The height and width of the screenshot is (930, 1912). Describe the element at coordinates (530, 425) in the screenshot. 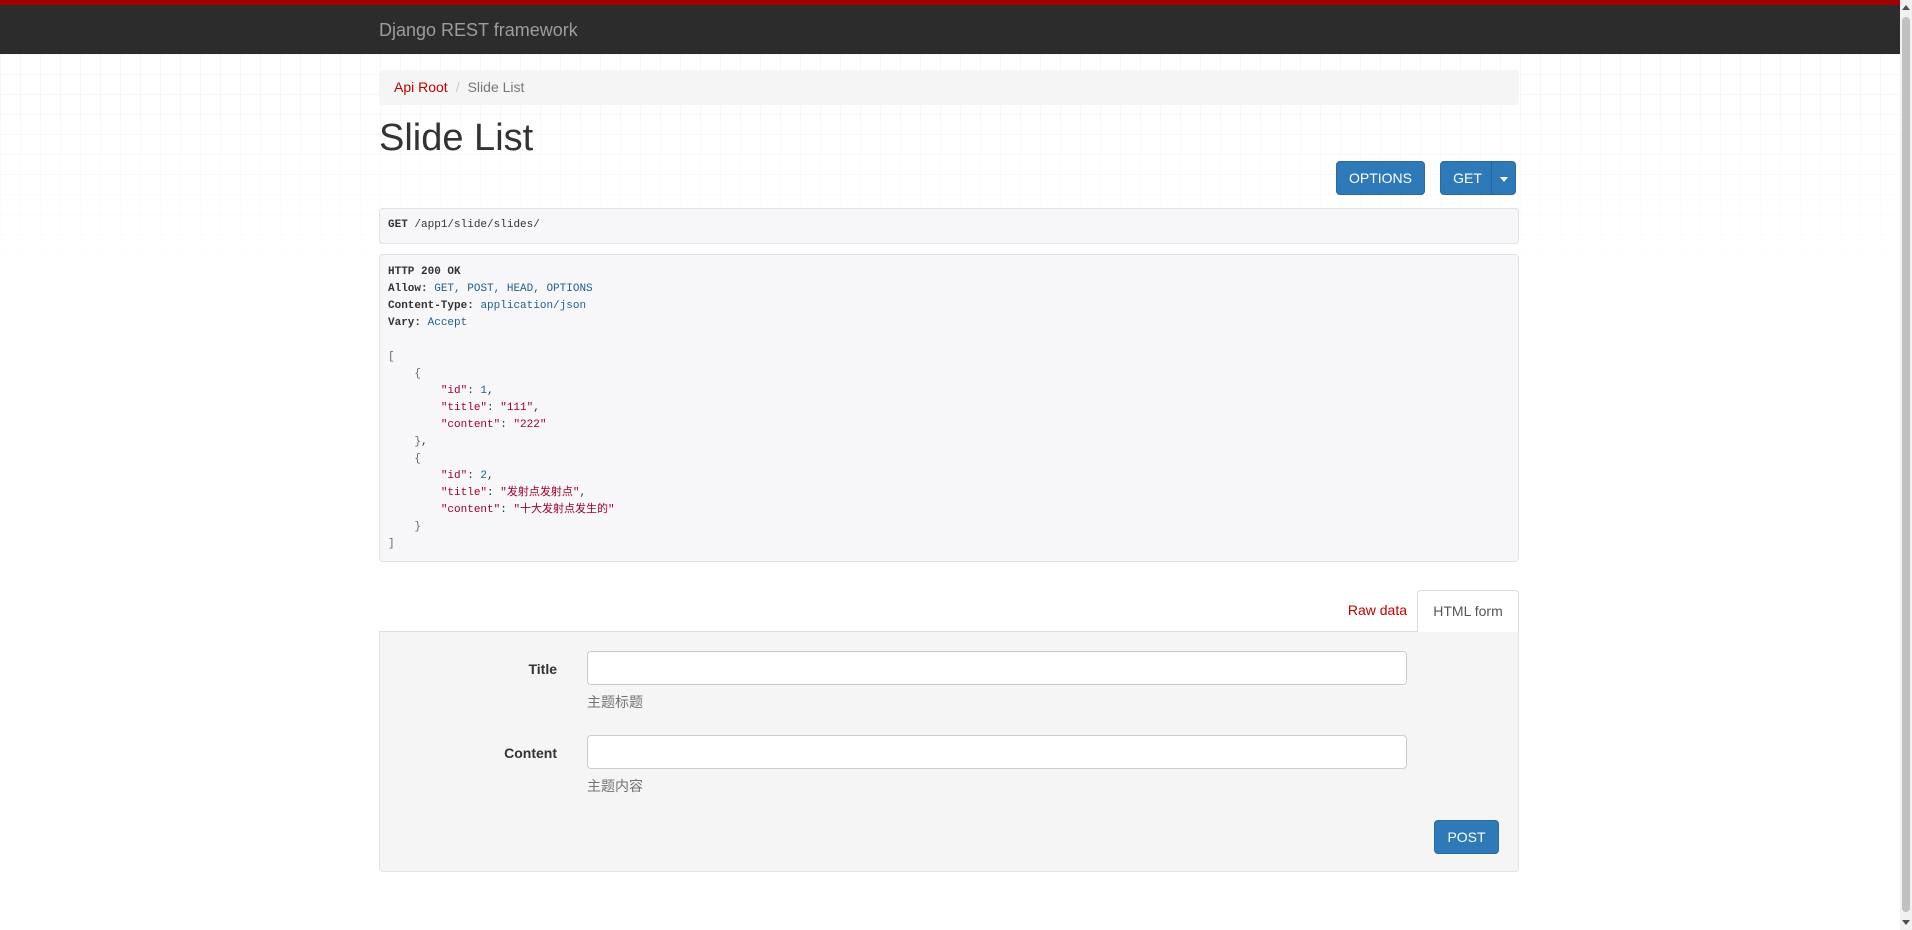

I see `json-value: "222"` at that location.